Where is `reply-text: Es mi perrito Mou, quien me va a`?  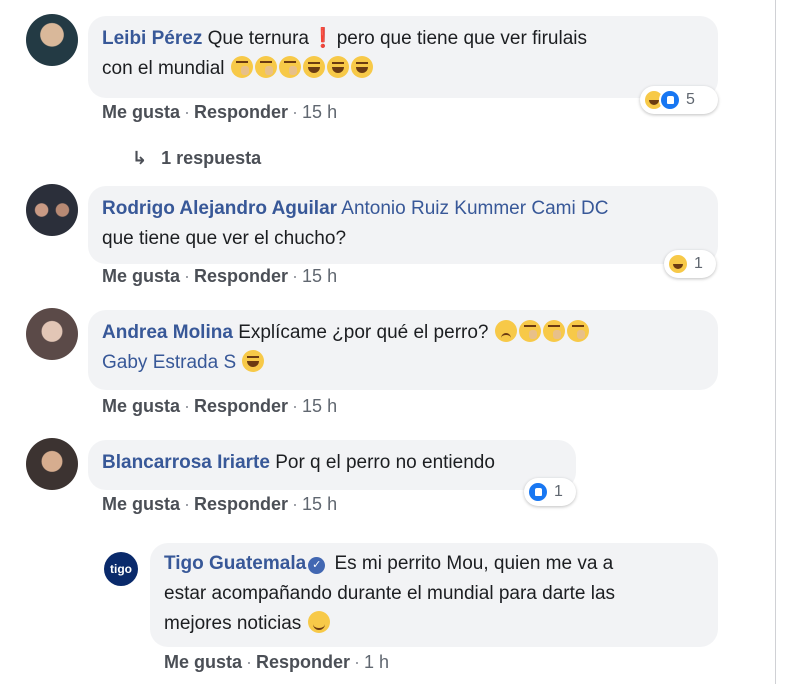
reply-text: Es mi perrito Mou, quien me va a is located at coordinates (474, 563).